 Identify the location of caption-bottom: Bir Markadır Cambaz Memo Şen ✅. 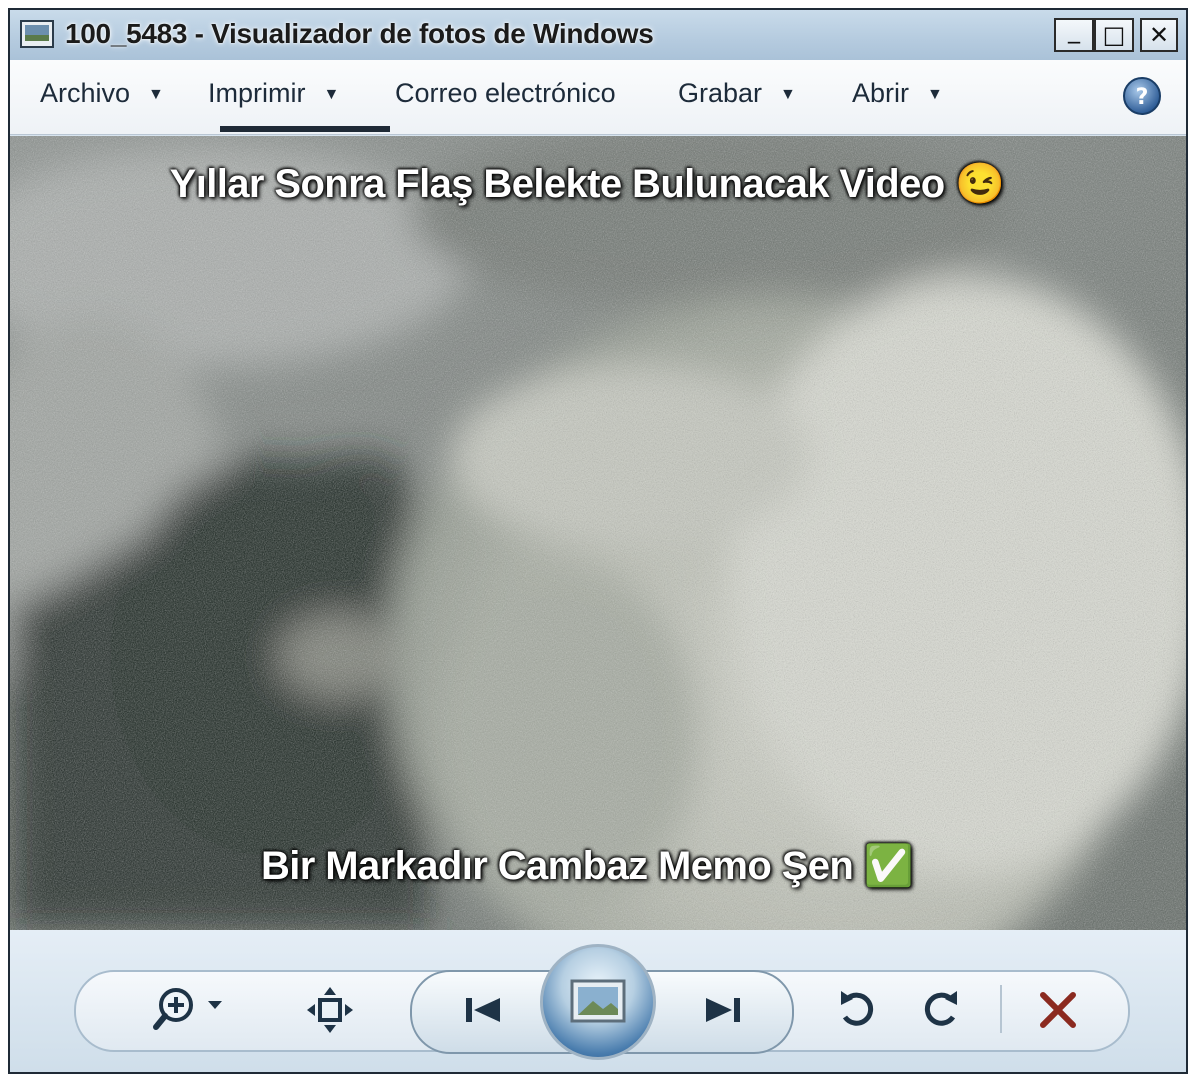
(587, 866).